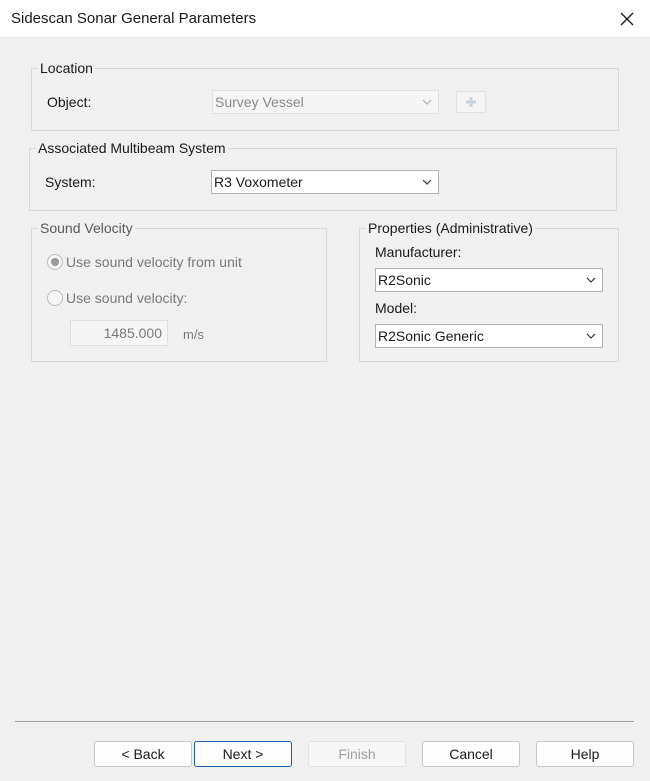 This screenshot has width=650, height=781. Describe the element at coordinates (396, 308) in the screenshot. I see `model-label: Model:` at that location.